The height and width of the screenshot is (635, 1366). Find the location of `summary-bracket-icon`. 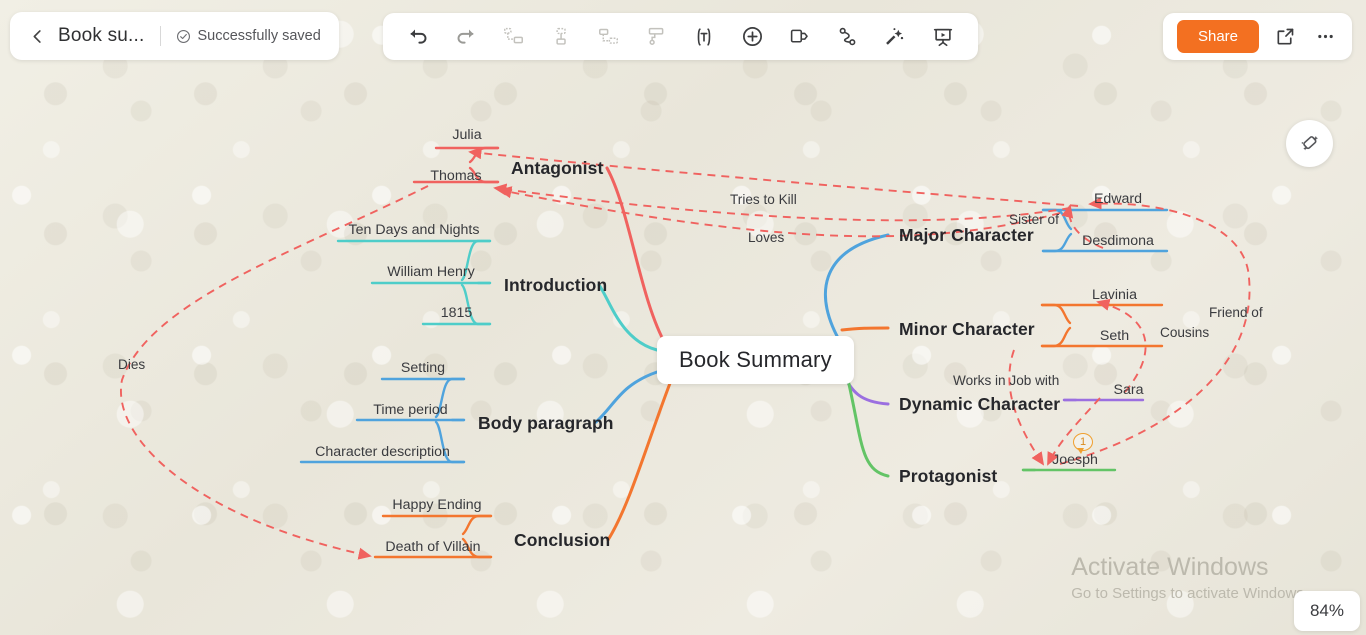

summary-bracket-icon is located at coordinates (800, 36).